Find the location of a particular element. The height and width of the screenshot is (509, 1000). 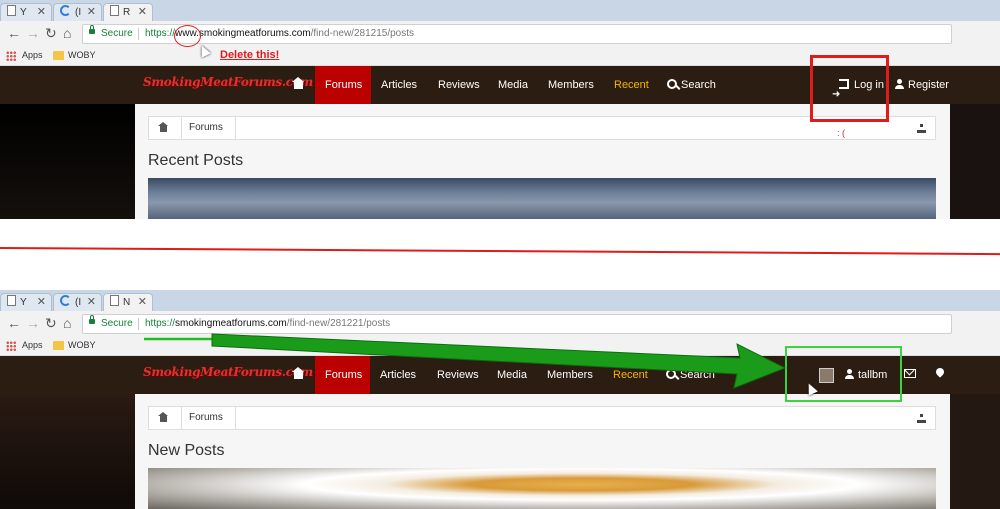

divider is located at coordinates (138, 324).